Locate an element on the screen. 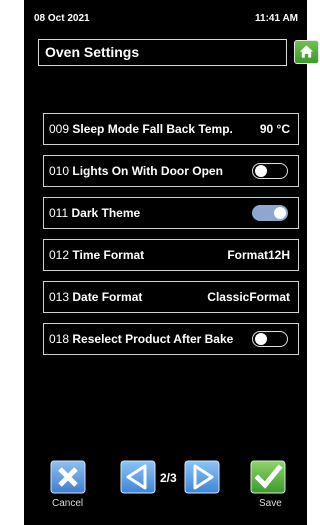 This screenshot has width=320, height=525. setting-name: Lights On With Door Open is located at coordinates (147, 171).